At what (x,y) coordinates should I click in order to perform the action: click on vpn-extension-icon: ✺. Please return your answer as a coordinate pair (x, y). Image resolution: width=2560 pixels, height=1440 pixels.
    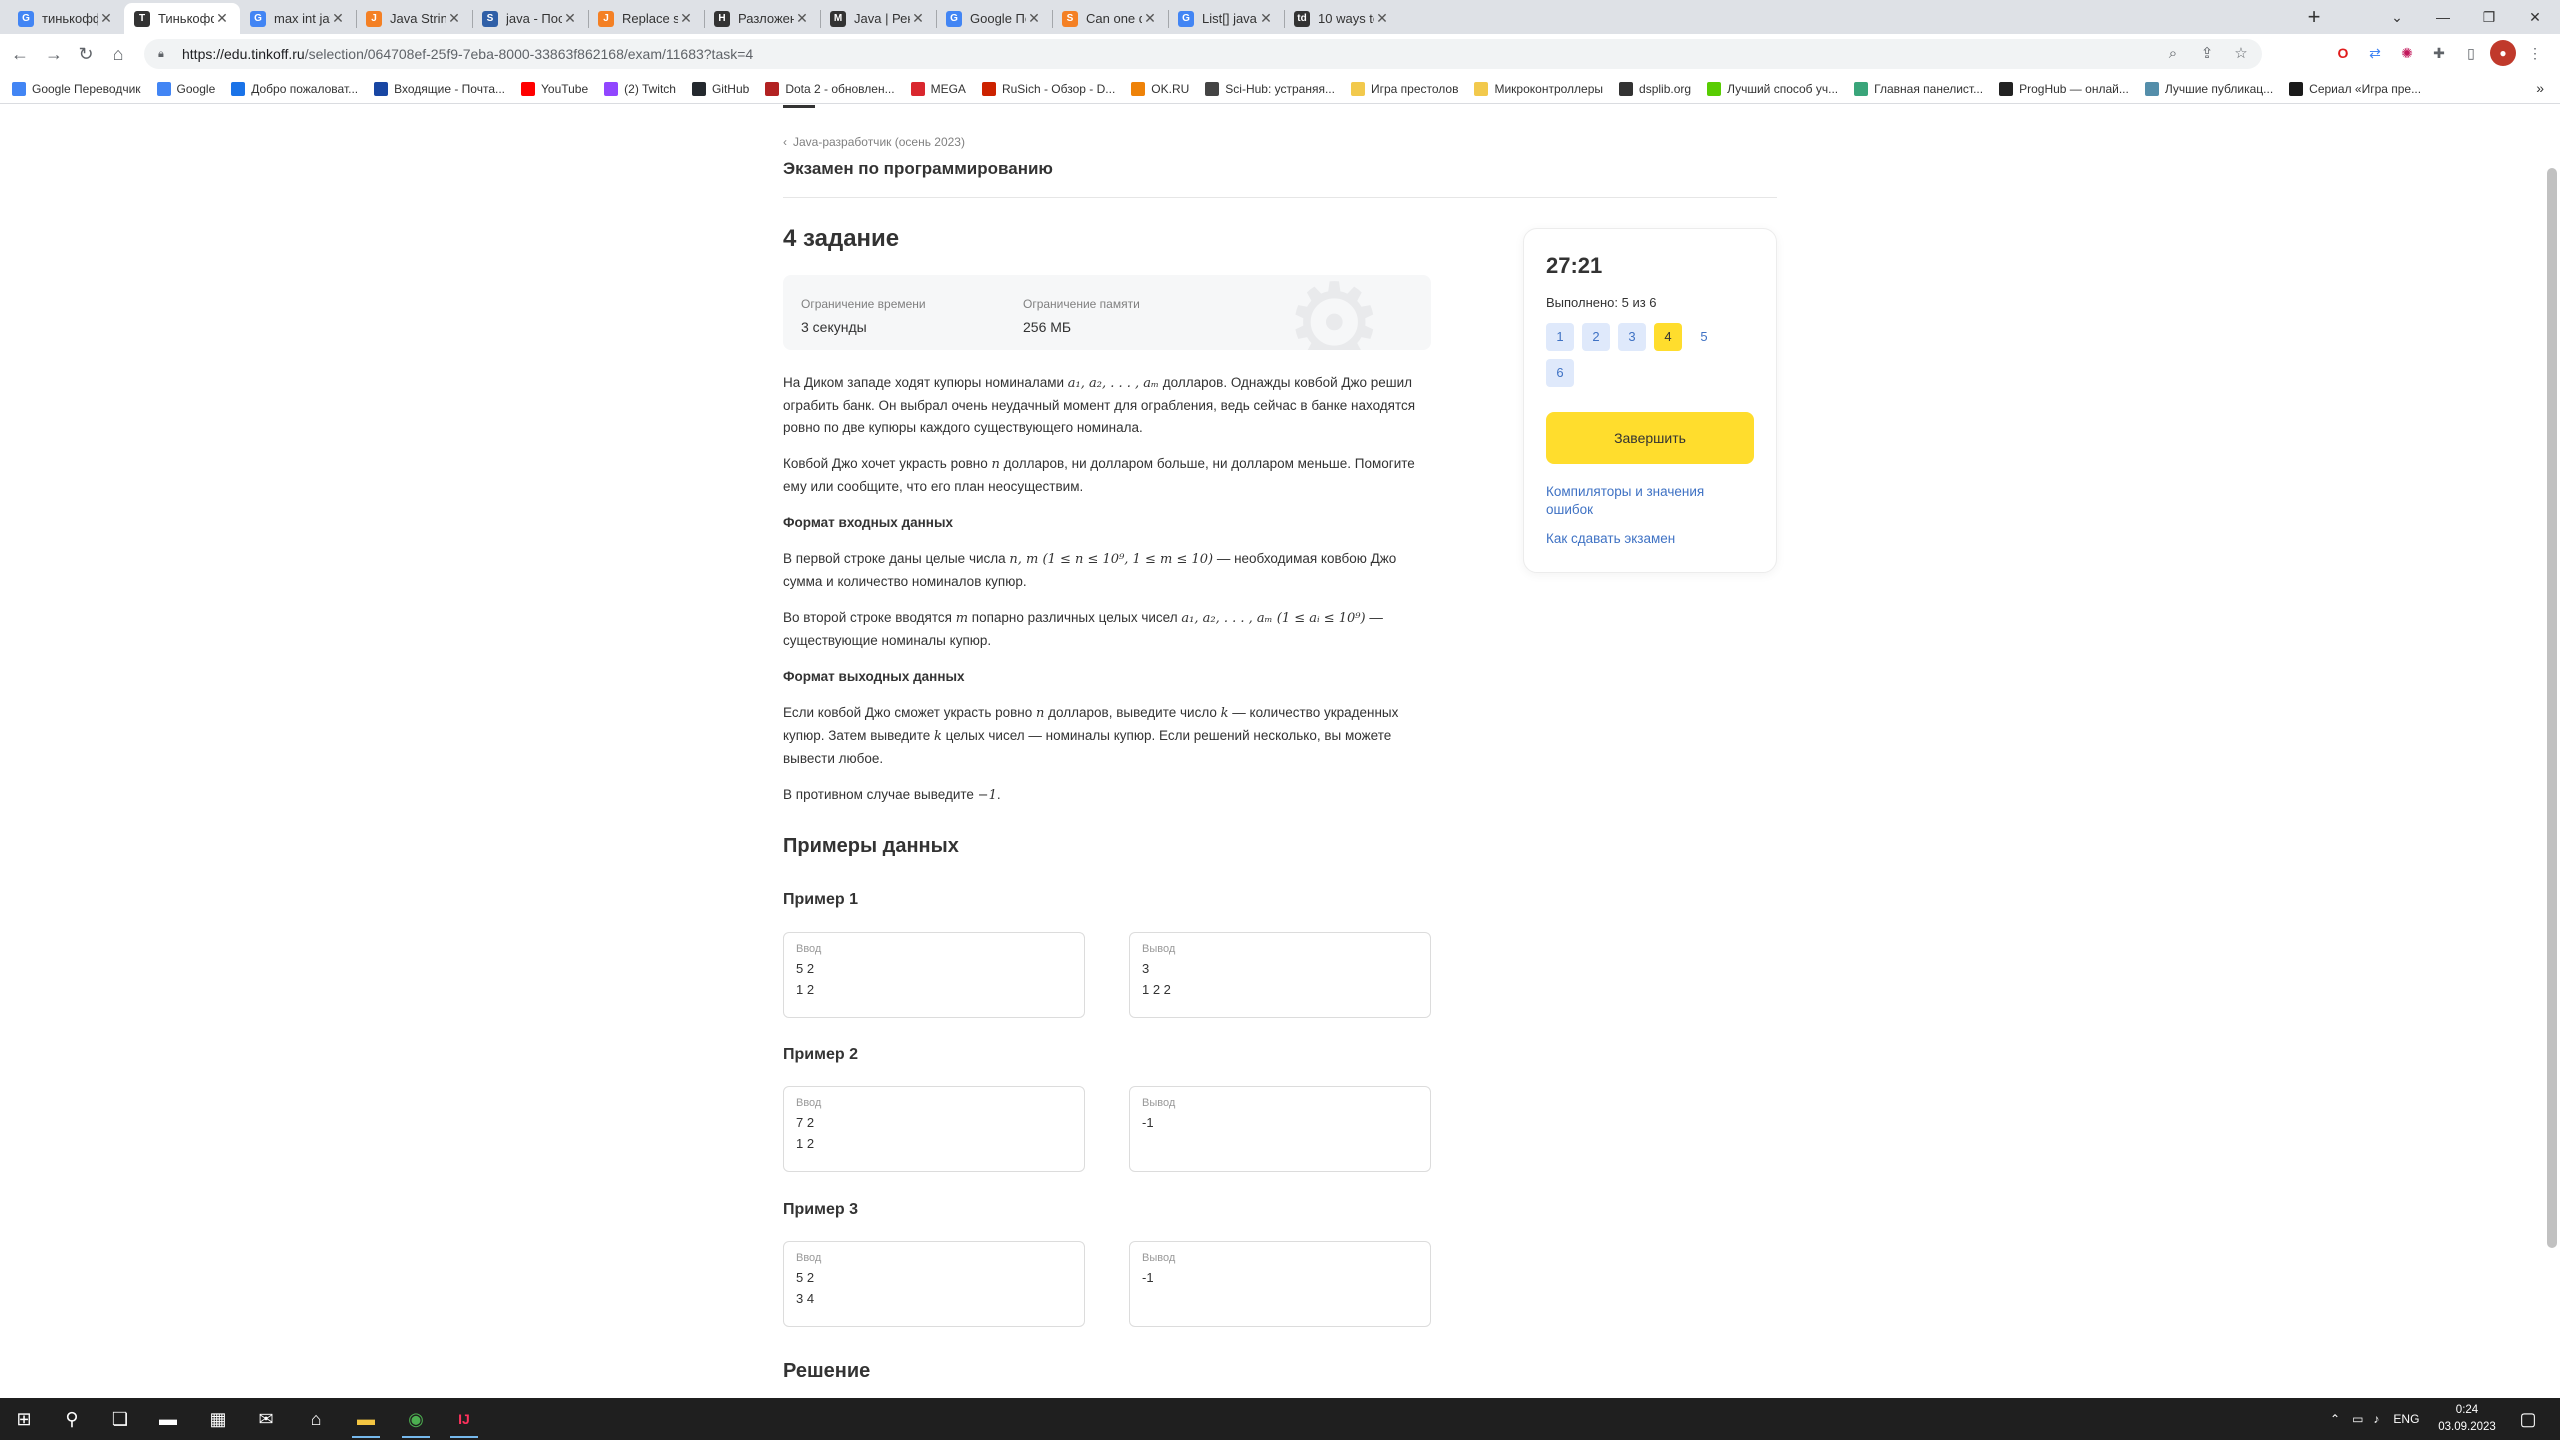
    Looking at the image, I should click on (2407, 53).